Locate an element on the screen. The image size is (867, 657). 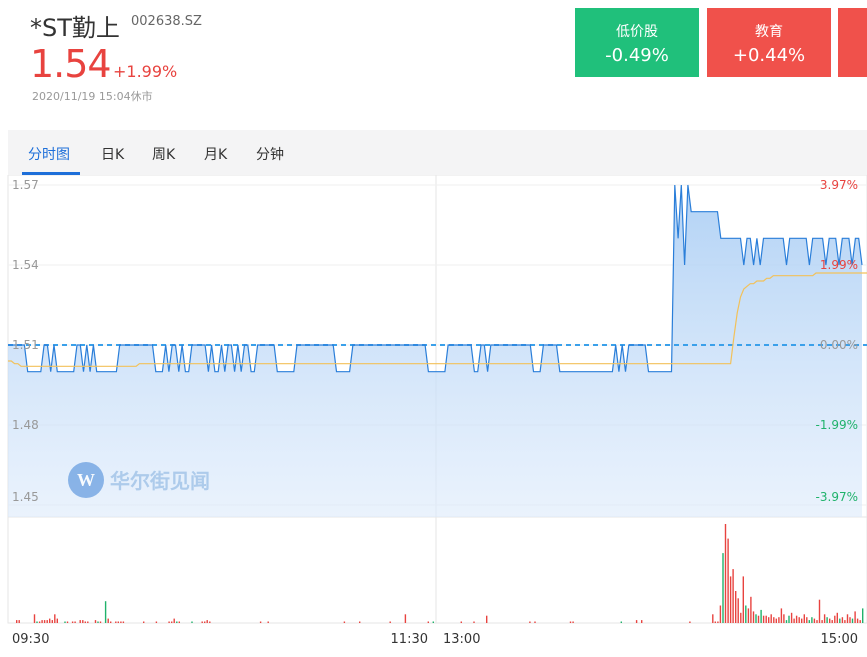
percent-tick-label: -3.97% is located at coordinates (837, 497).